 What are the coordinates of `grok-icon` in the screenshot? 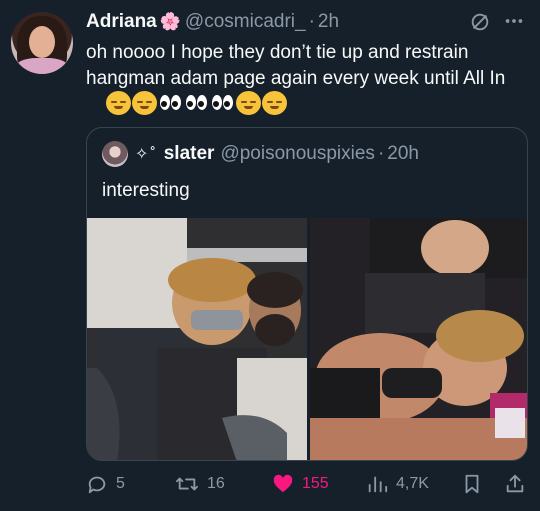 It's located at (480, 22).